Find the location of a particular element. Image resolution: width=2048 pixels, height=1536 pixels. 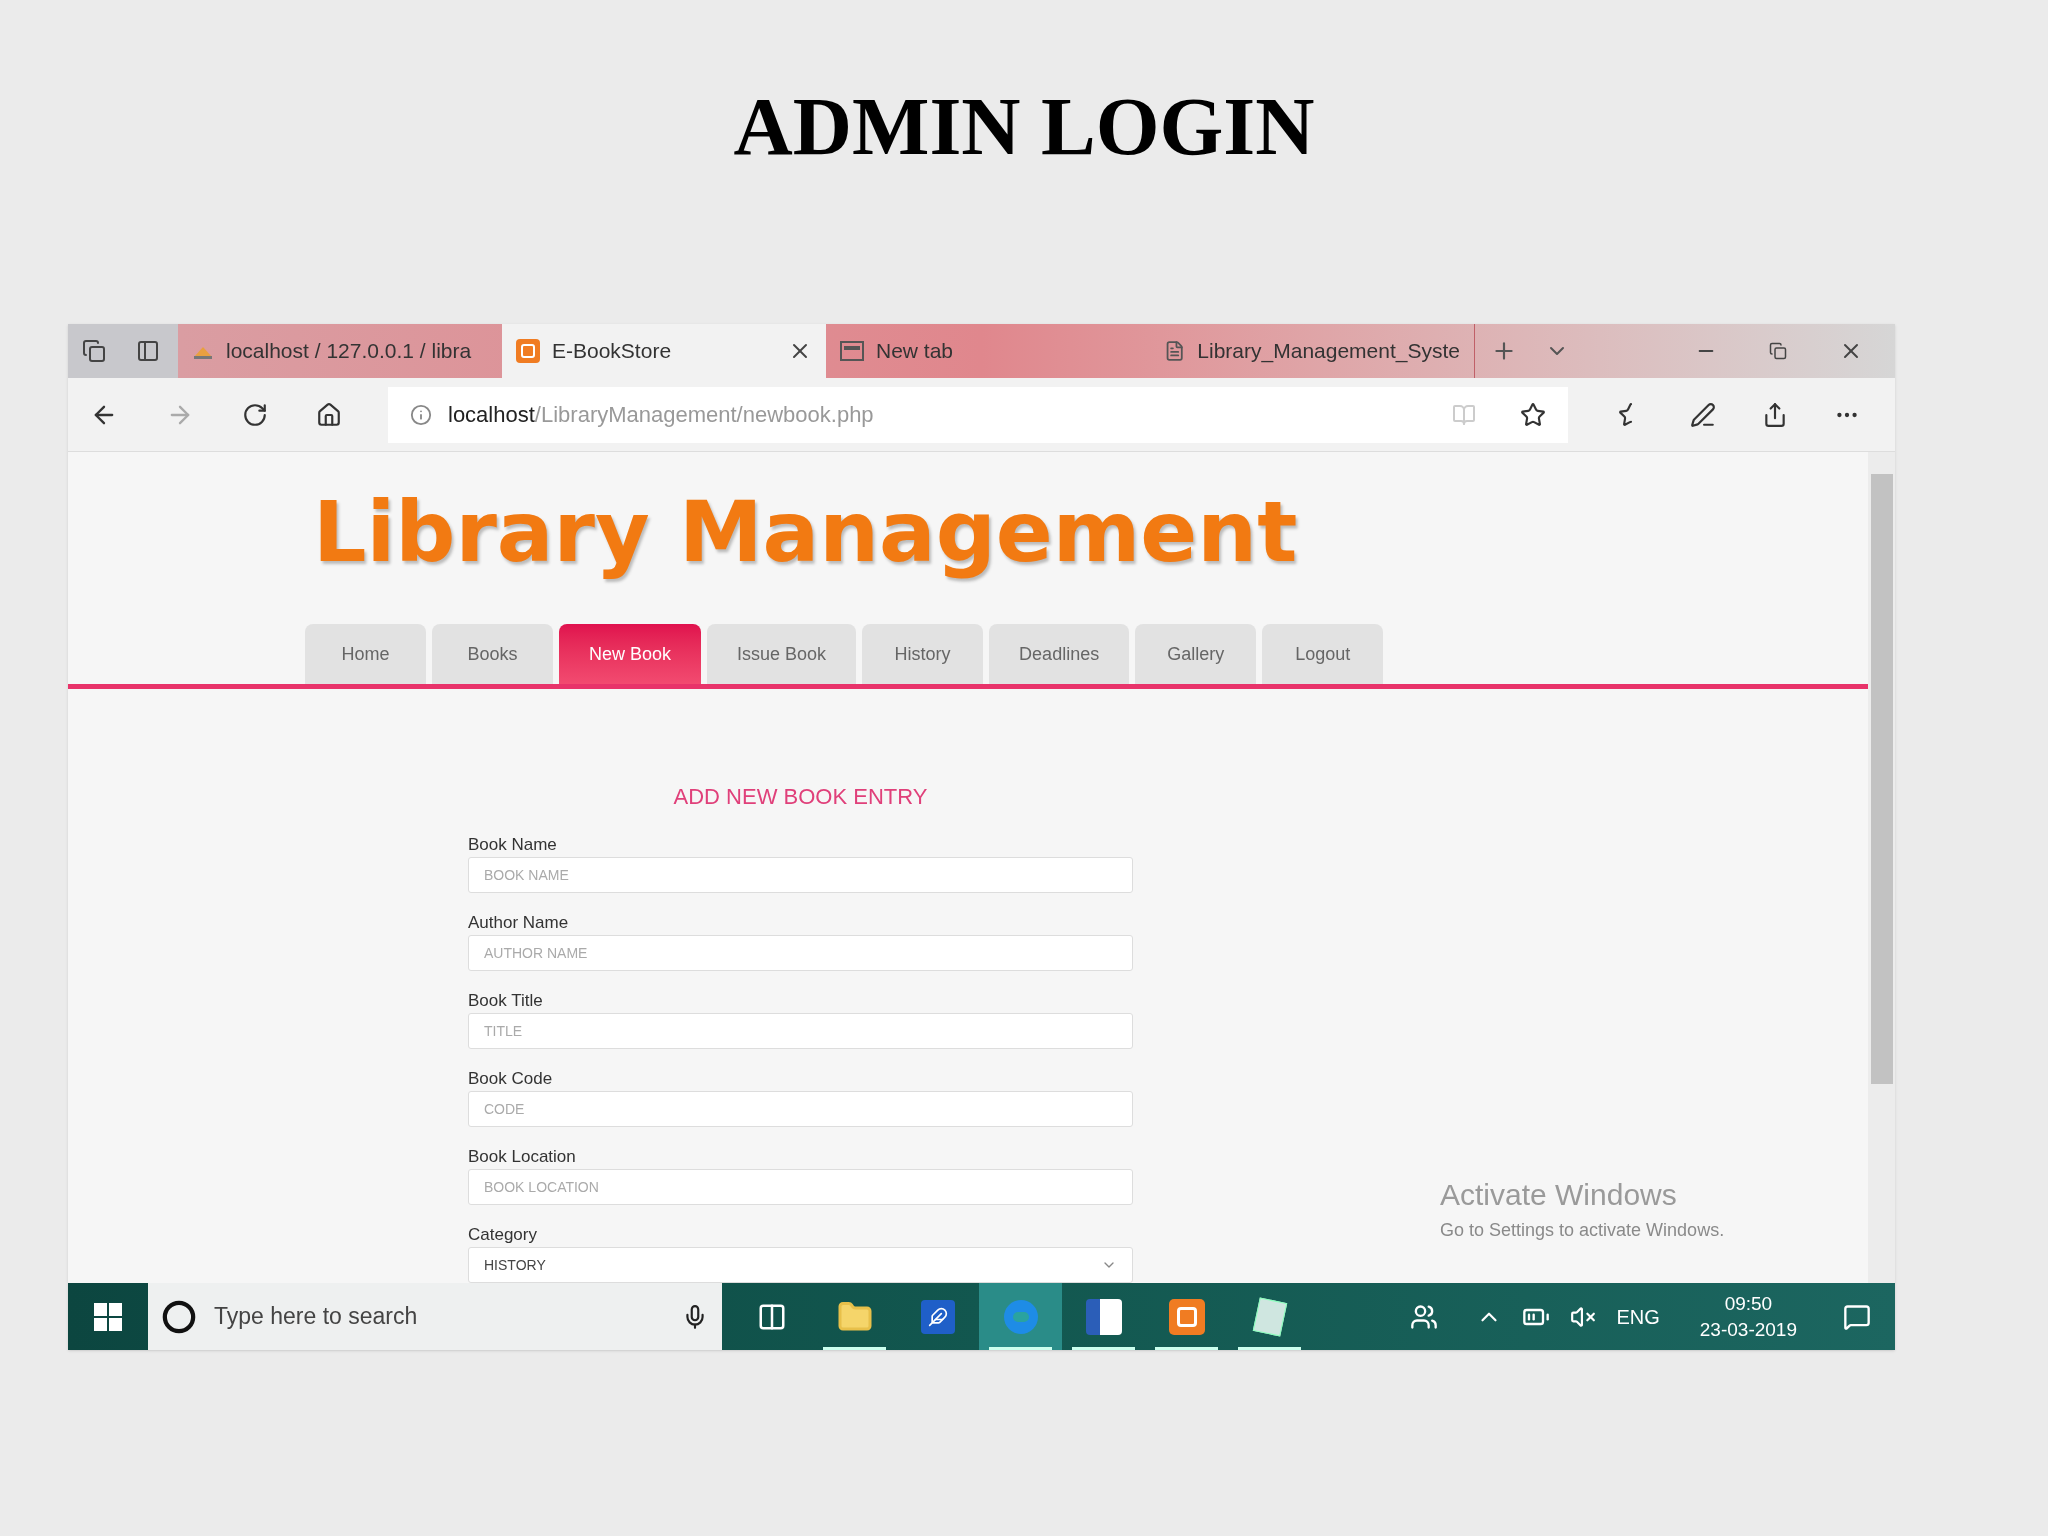

nav-tab: History is located at coordinates (923, 654).